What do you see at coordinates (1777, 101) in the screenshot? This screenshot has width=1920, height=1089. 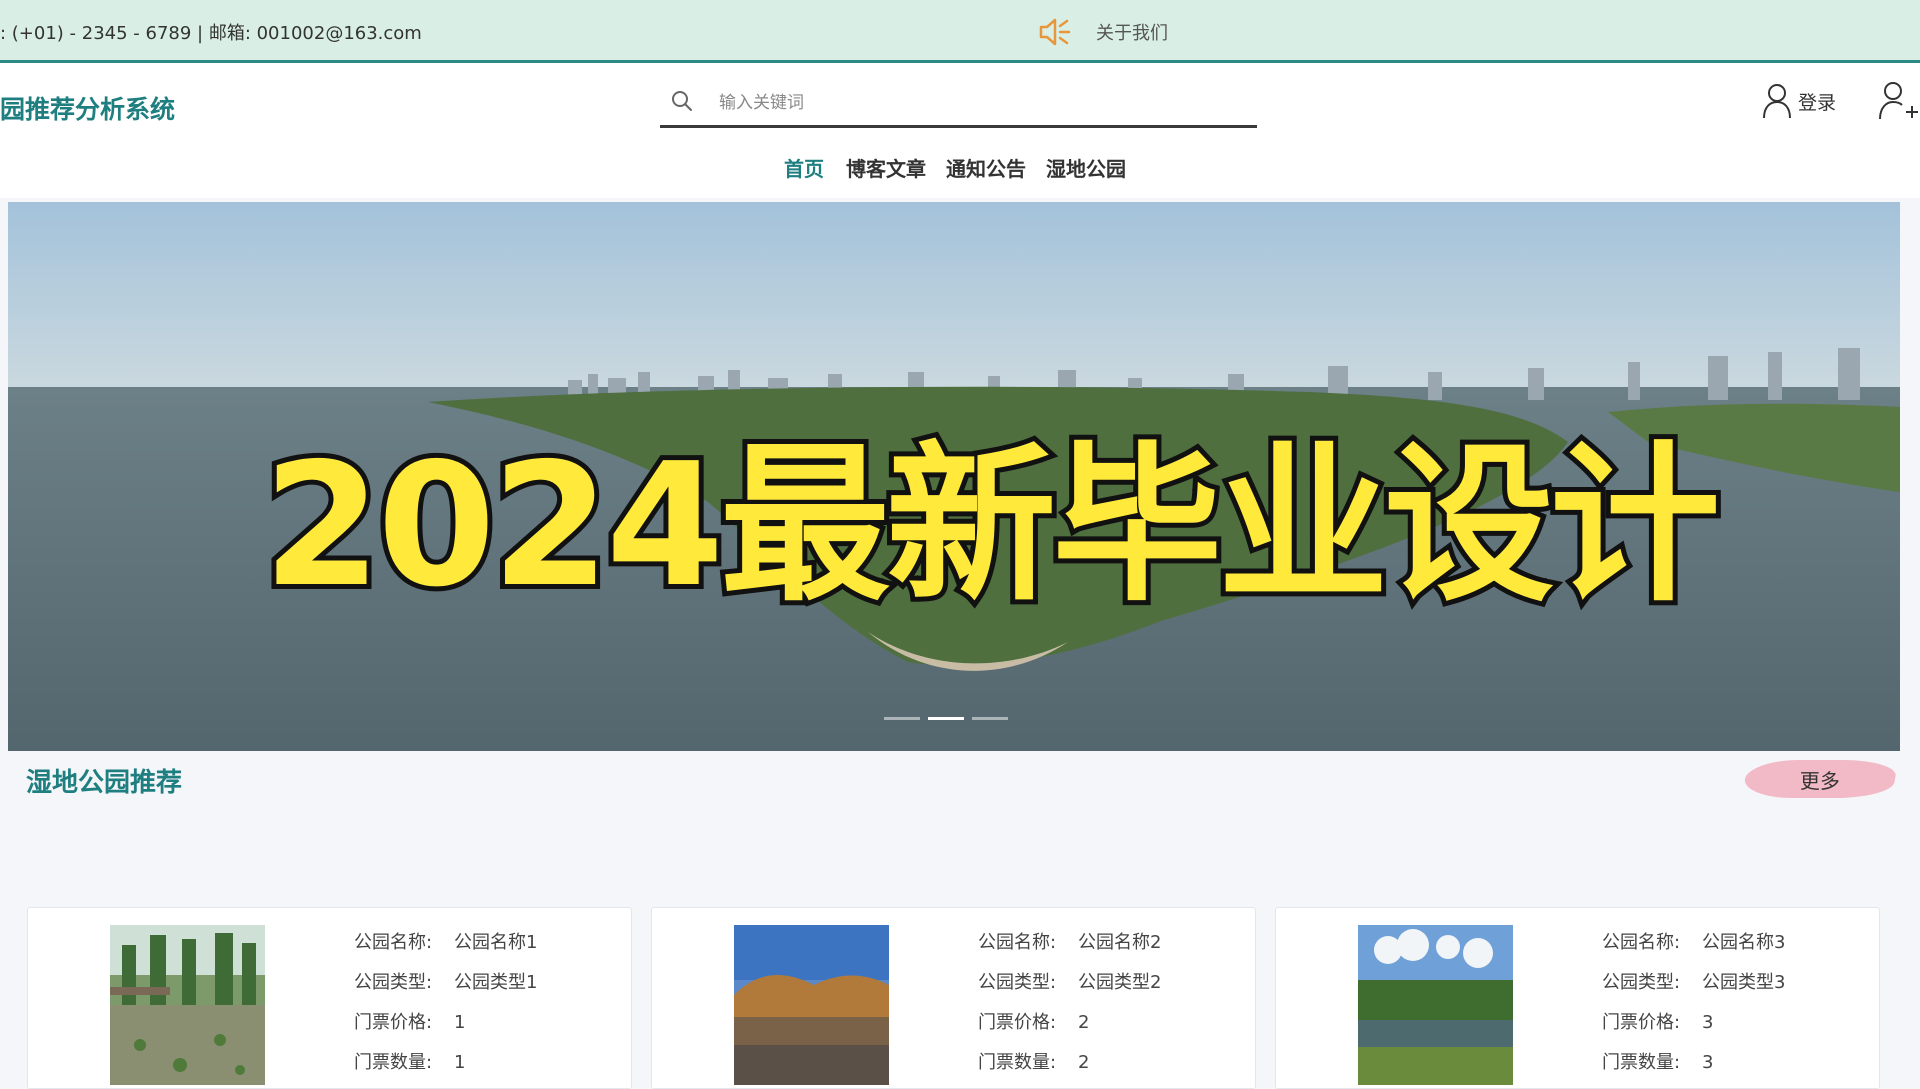 I see `user-icon` at bounding box center [1777, 101].